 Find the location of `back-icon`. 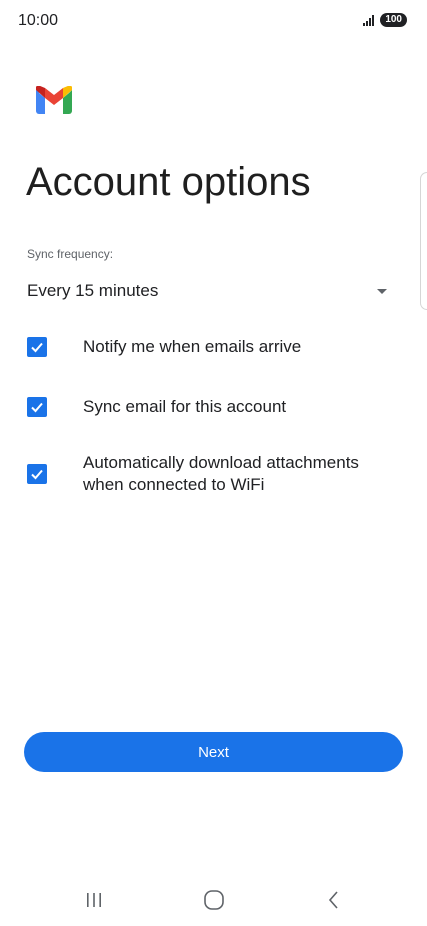

back-icon is located at coordinates (333, 900).